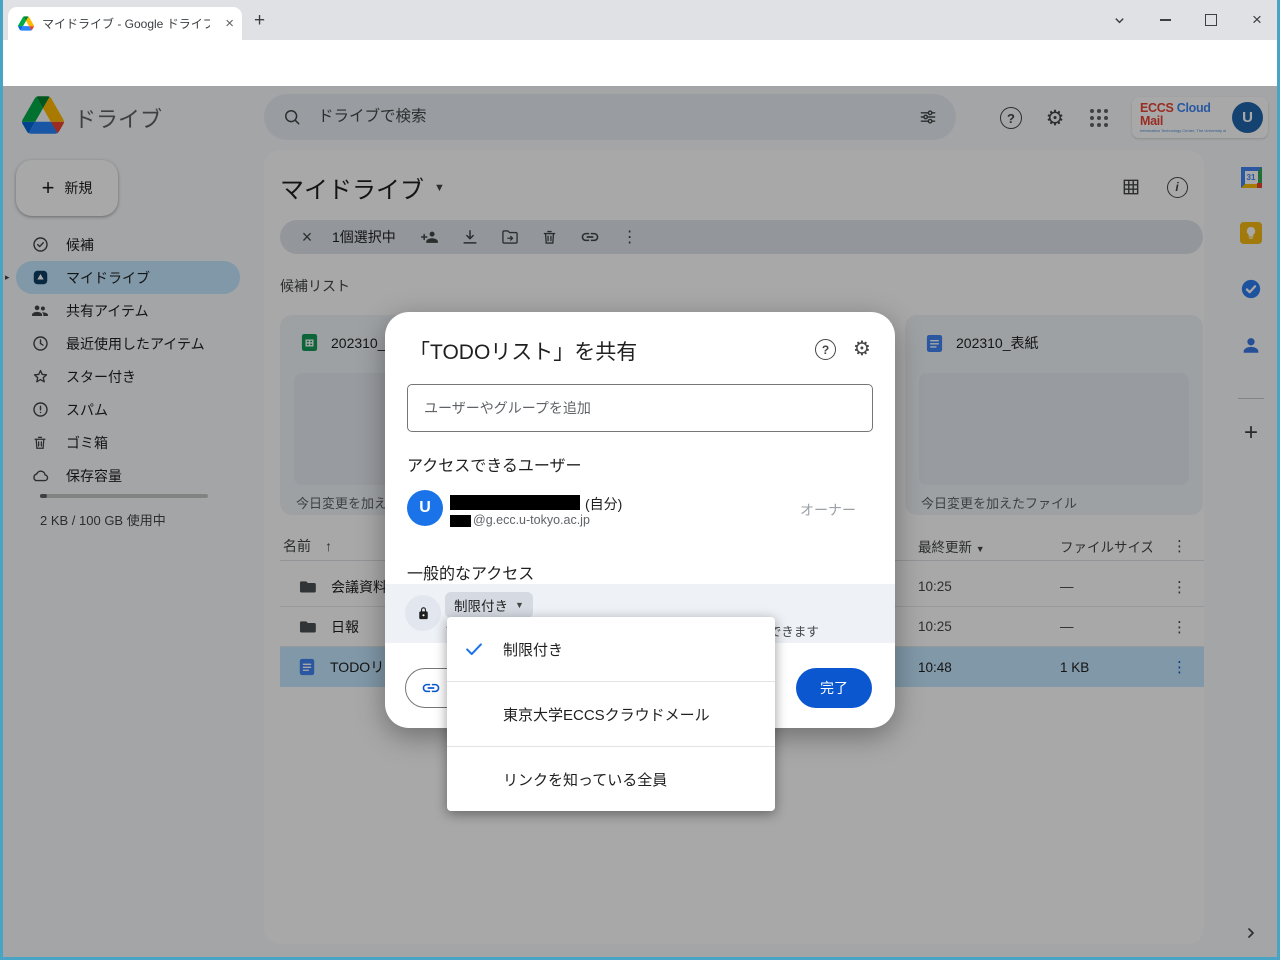  Describe the element at coordinates (423, 613) in the screenshot. I see `lock-icon` at that location.